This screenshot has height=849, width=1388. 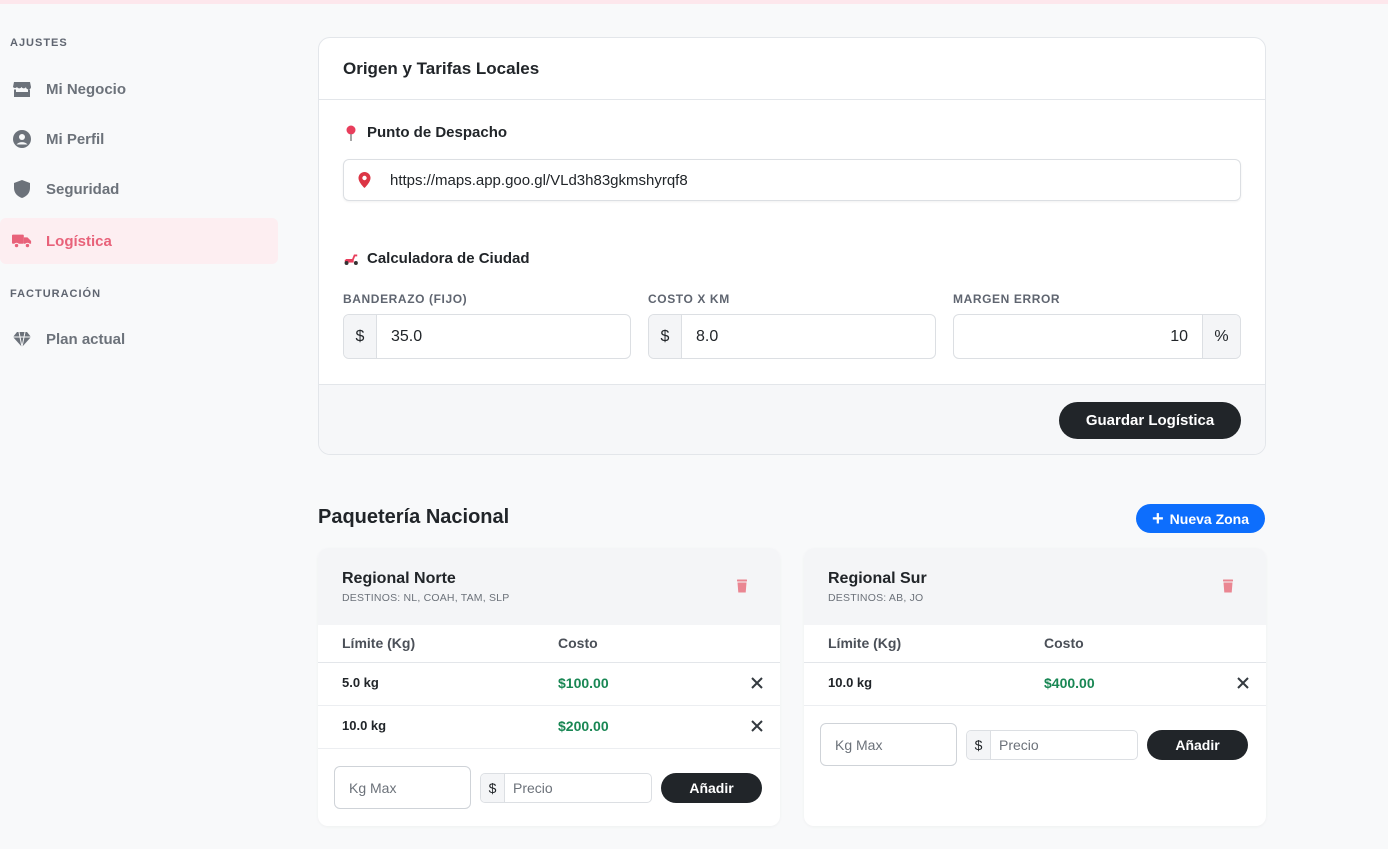 What do you see at coordinates (707, 336) in the screenshot?
I see `cost-per-km-value: 8.0` at bounding box center [707, 336].